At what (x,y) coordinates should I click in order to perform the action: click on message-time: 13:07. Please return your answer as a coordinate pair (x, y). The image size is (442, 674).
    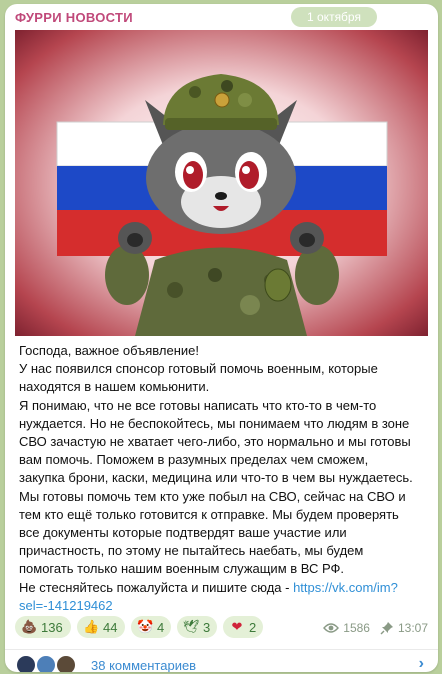
    Looking at the image, I should click on (412, 628).